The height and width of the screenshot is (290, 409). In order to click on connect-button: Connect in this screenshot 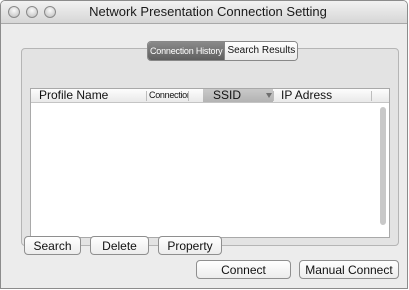, I will do `click(243, 269)`.